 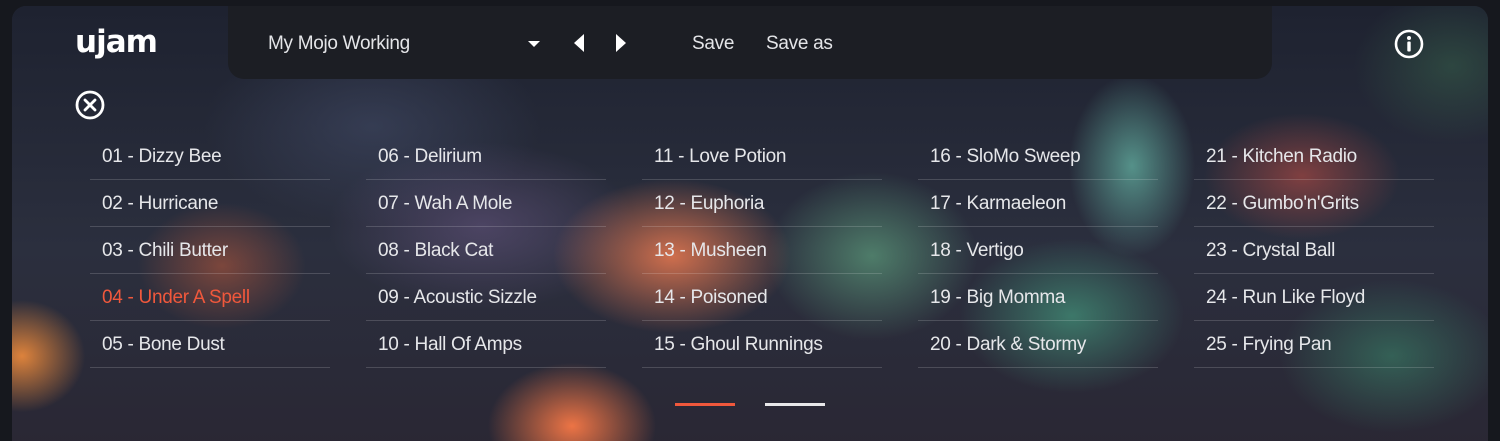 What do you see at coordinates (176, 297) in the screenshot?
I see `preset-item-label: 04 - Under A Spell` at bounding box center [176, 297].